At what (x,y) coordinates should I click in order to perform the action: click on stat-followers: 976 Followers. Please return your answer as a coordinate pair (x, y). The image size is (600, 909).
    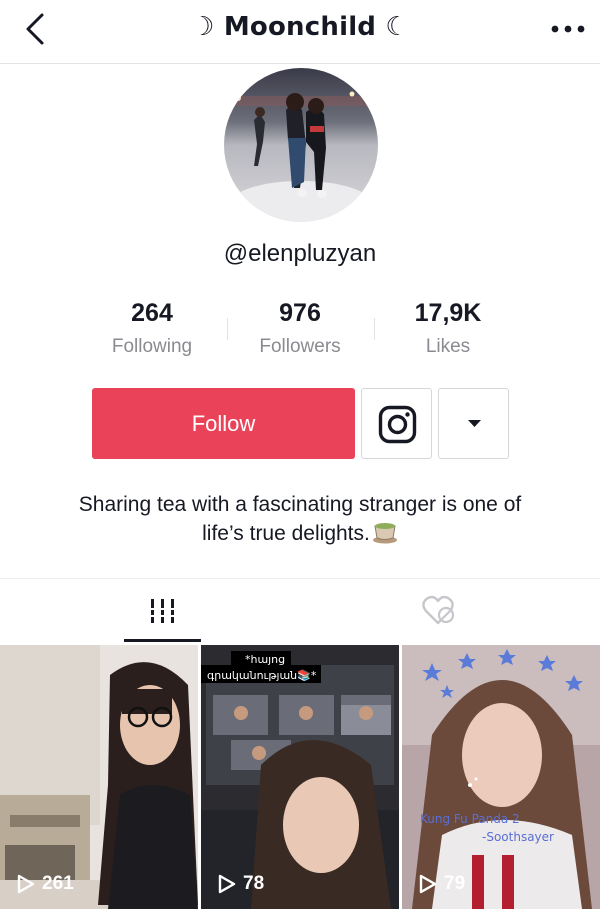
    Looking at the image, I should click on (300, 331).